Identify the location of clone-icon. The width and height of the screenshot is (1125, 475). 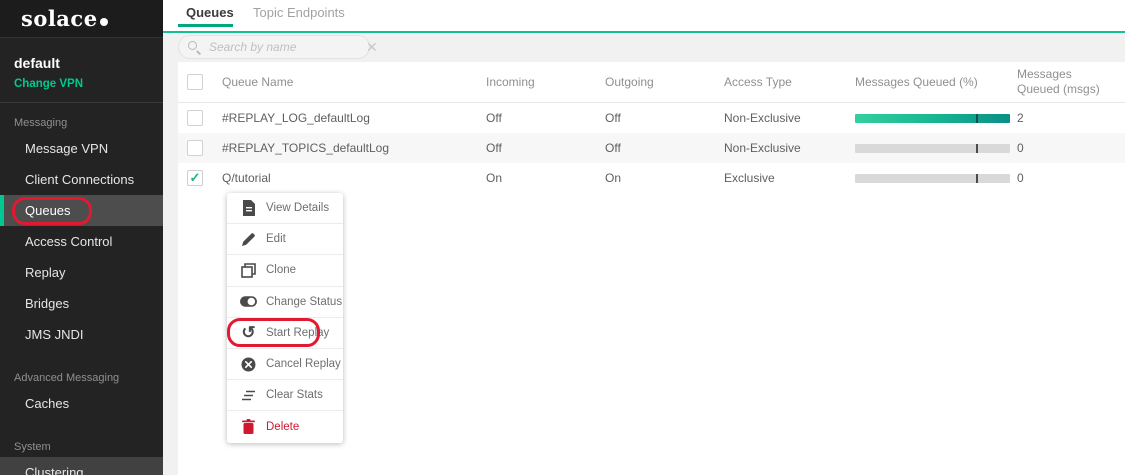
(248, 270).